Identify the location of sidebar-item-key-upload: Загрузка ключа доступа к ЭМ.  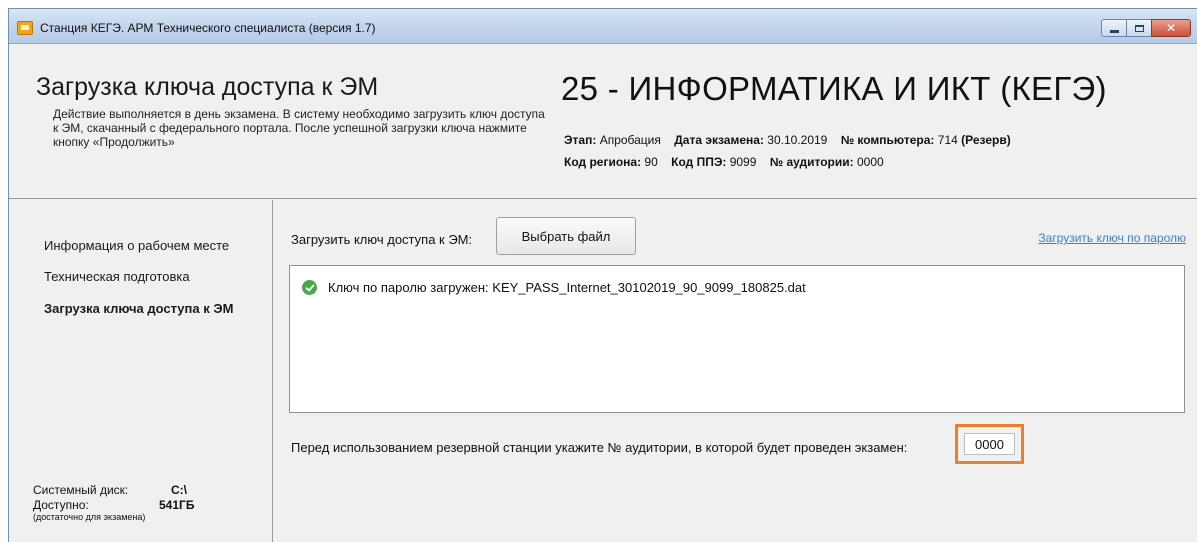
(138, 308).